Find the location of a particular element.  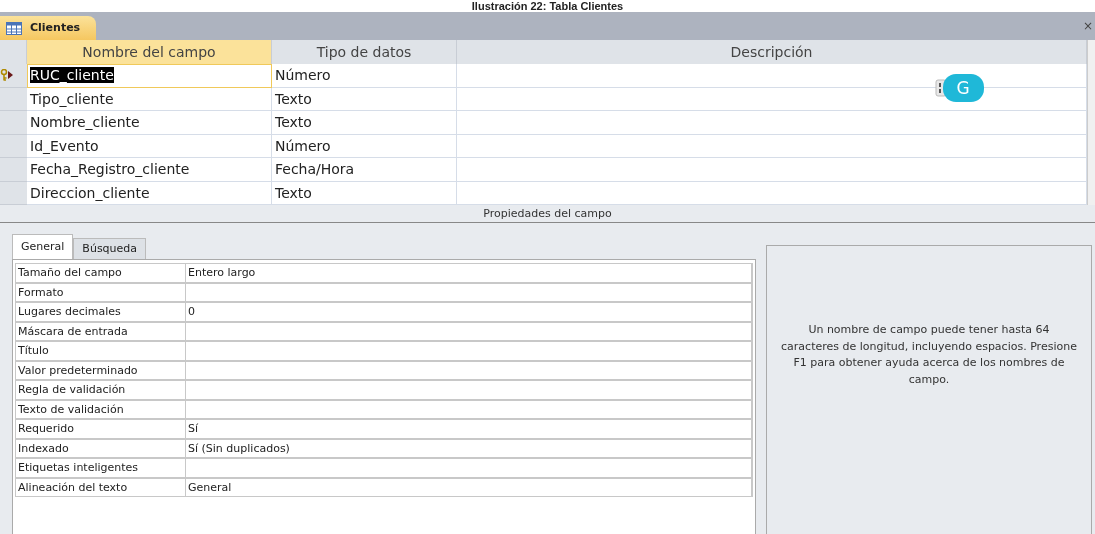

table-icon is located at coordinates (14, 28).